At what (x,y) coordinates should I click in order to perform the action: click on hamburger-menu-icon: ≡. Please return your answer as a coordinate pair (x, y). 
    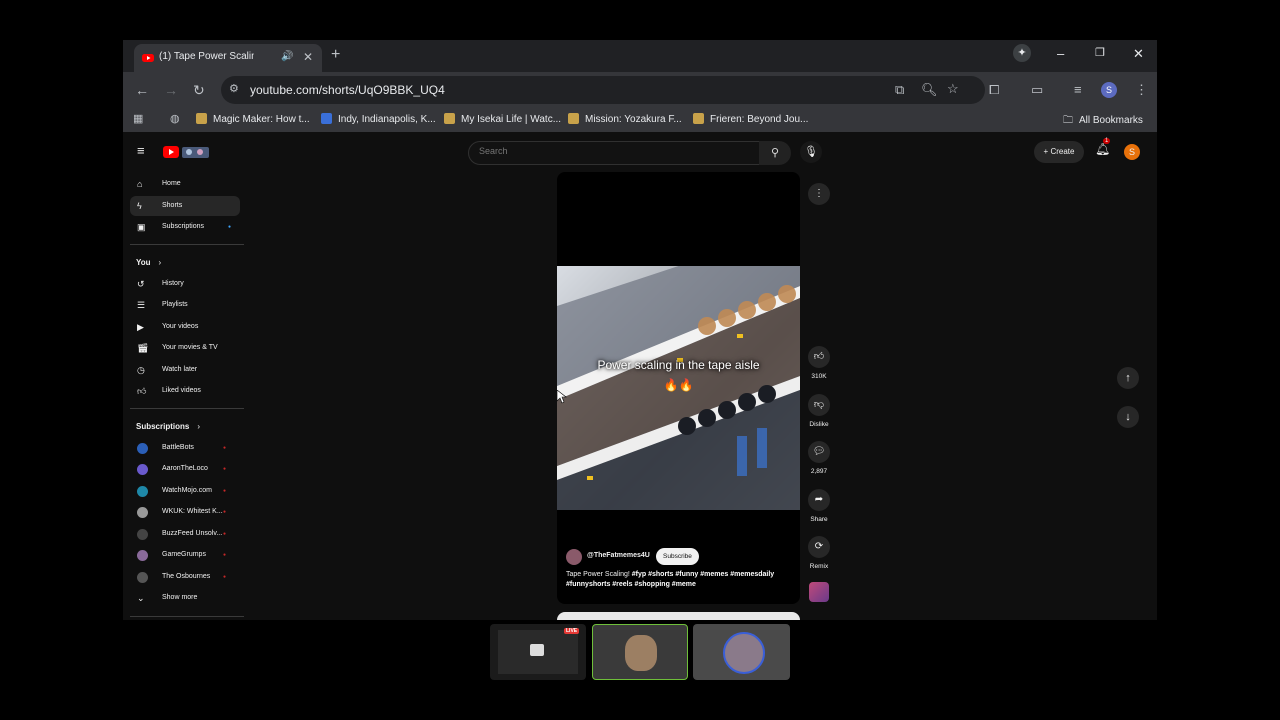
    Looking at the image, I should click on (141, 150).